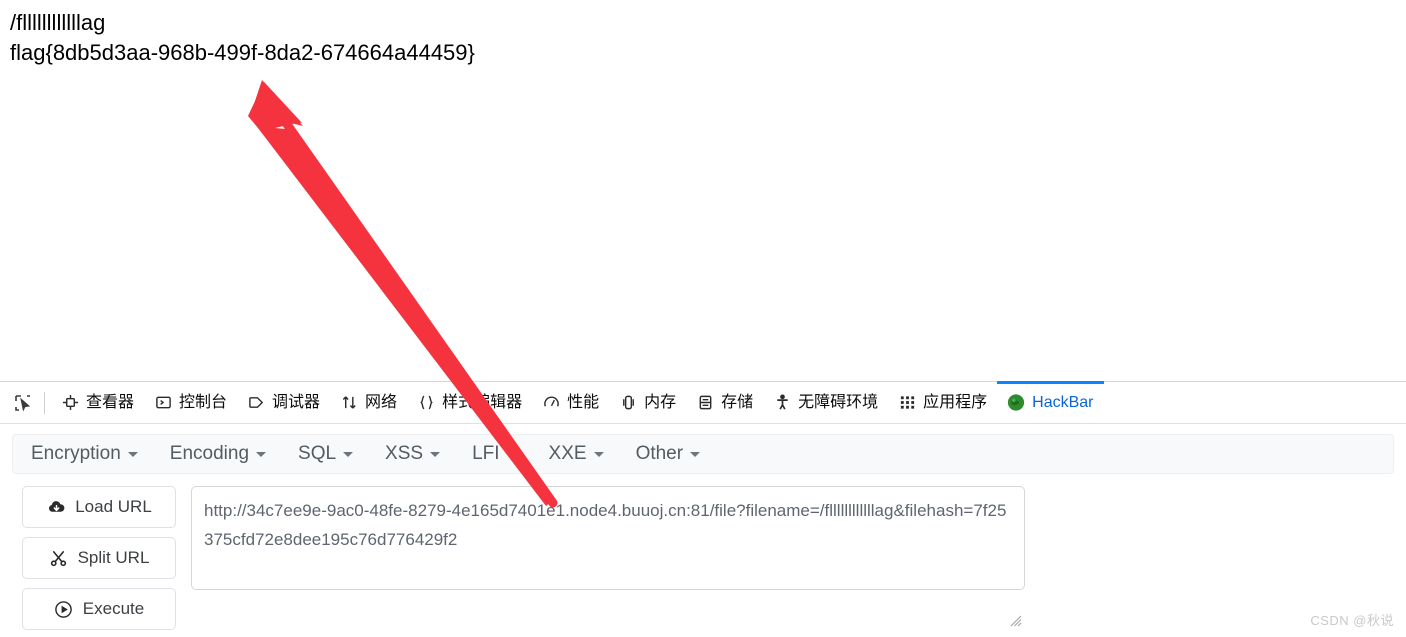 The height and width of the screenshot is (637, 1406). Describe the element at coordinates (1016, 403) in the screenshot. I see `hackbar-icon` at that location.